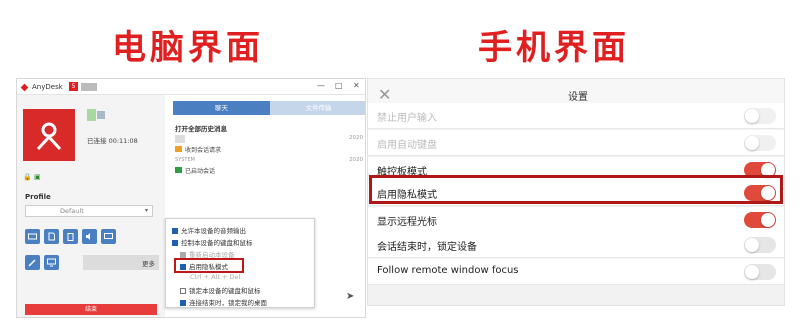  I want to click on setting-row-auto-keyboard: 启用自动键盘, so click(576, 143).